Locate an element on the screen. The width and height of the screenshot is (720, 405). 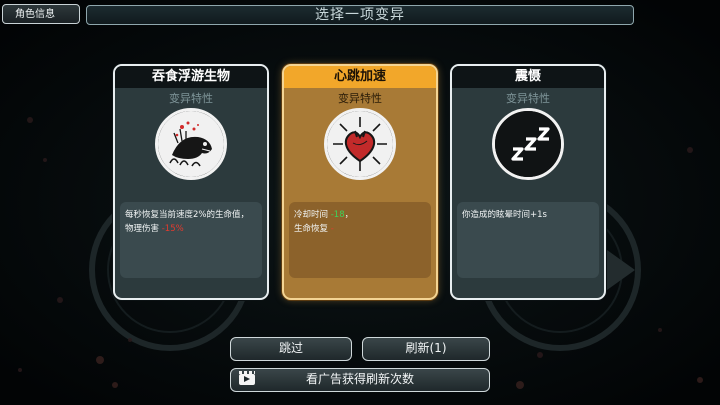
stat-value-positive: -18 is located at coordinates (337, 215).